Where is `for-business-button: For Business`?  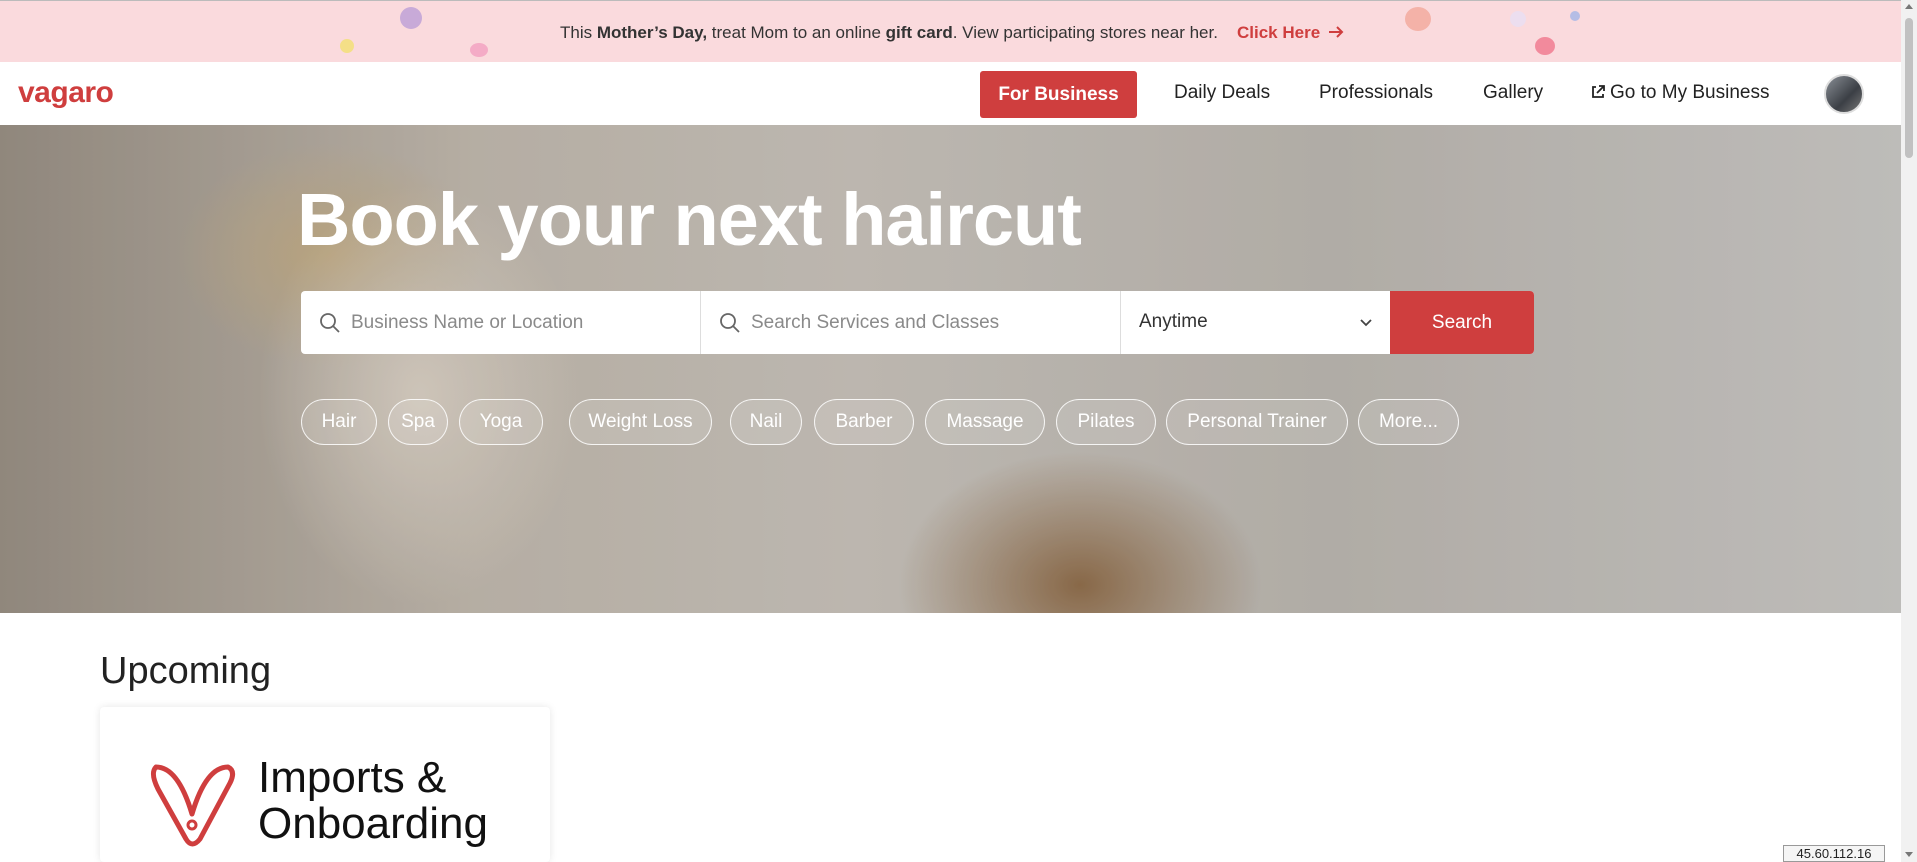 for-business-button: For Business is located at coordinates (1058, 94).